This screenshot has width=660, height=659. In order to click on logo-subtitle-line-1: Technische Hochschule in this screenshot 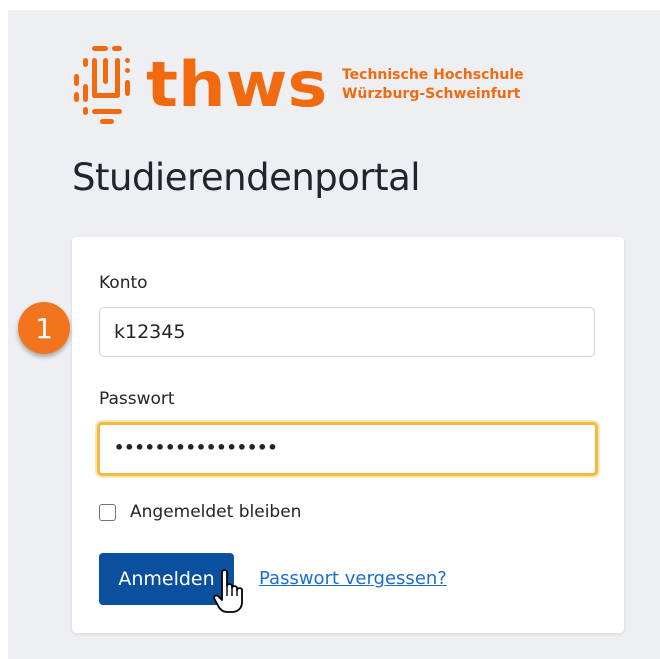, I will do `click(432, 75)`.